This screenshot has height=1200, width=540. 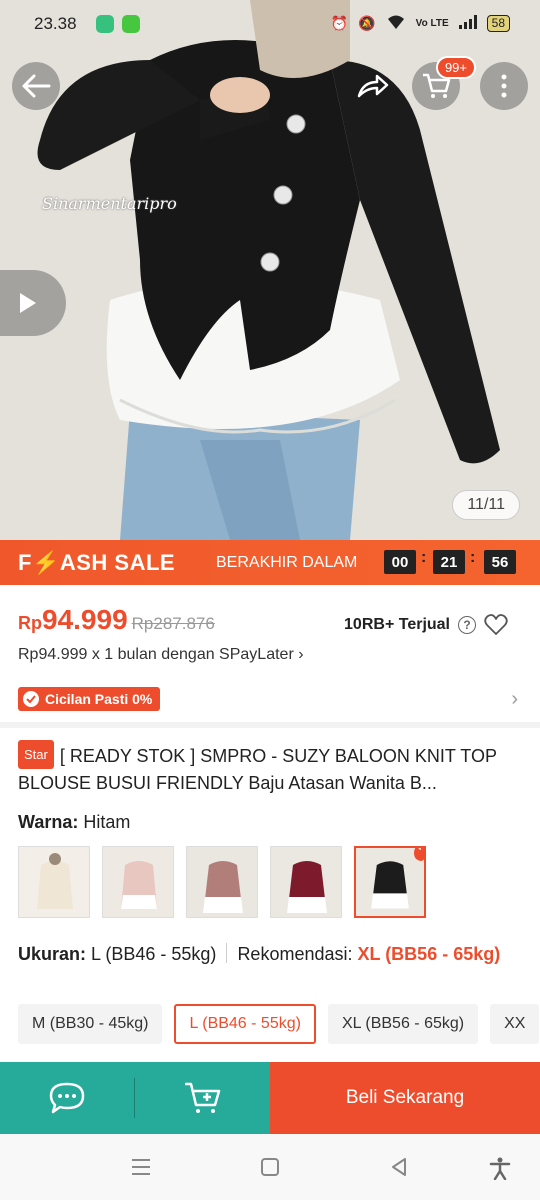 I want to click on arrow-left-icon, so click(x=36, y=86).